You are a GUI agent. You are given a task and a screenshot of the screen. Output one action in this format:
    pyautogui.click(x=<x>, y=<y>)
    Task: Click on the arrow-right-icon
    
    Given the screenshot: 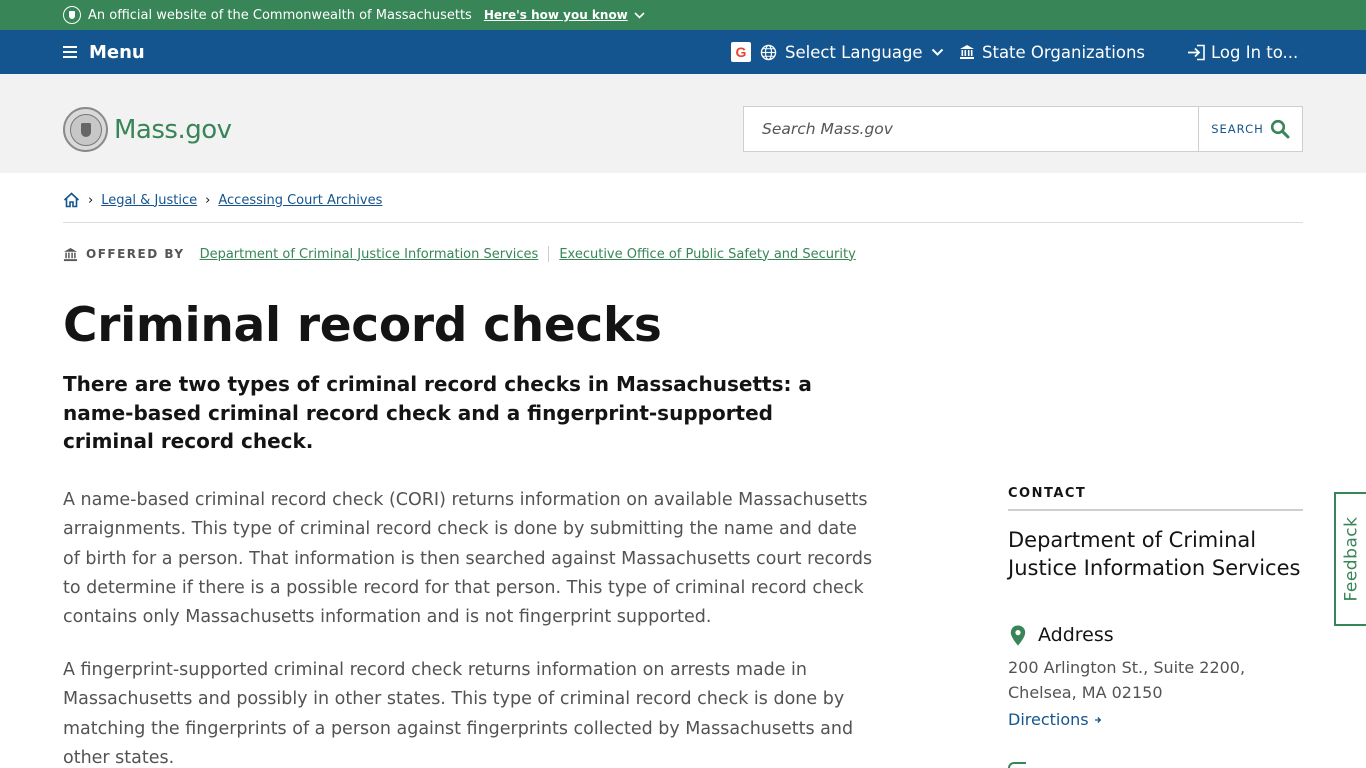 What is the action you would take?
    pyautogui.click(x=1097, y=719)
    